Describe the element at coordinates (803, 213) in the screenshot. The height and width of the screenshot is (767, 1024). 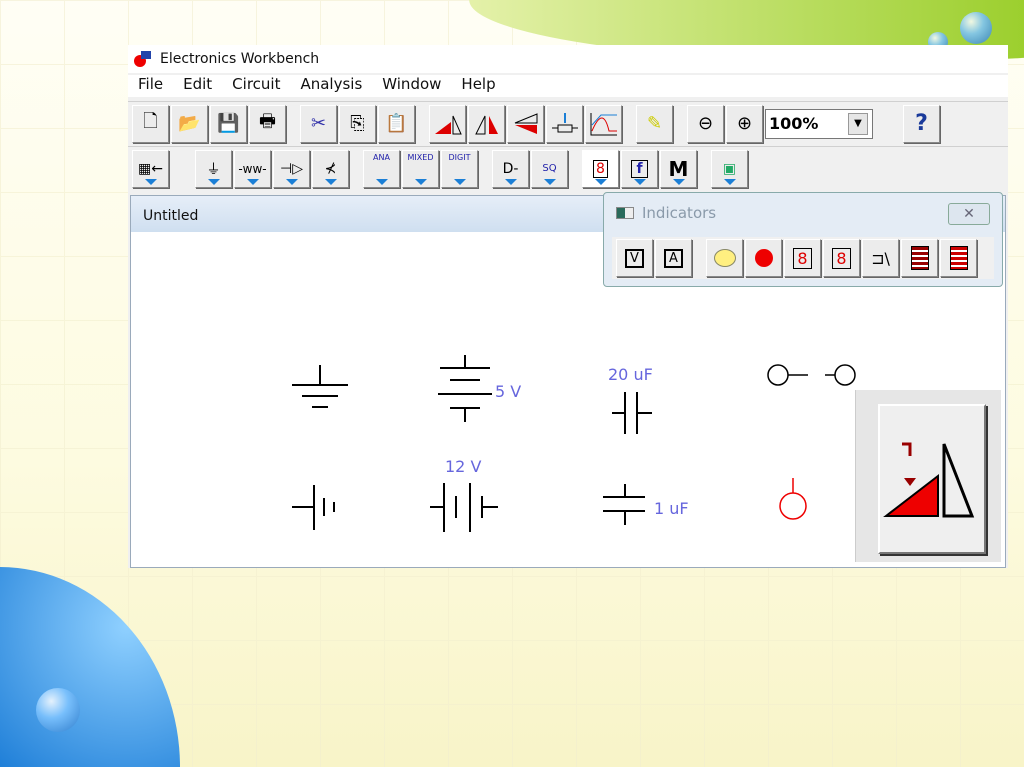
I see `indicators-panel-header: Indicators` at that location.